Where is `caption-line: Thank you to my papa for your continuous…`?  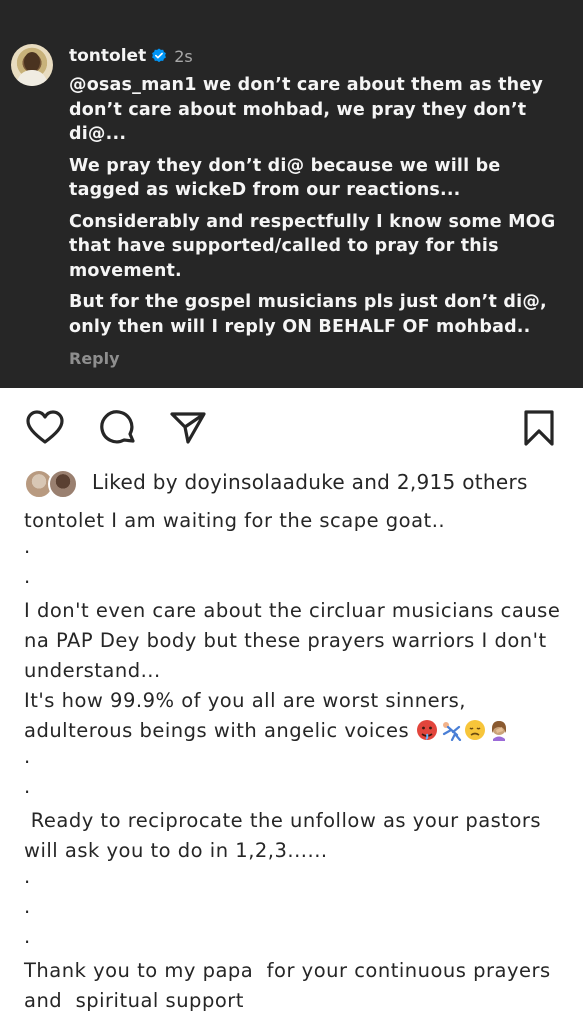 caption-line: Thank you to my papa for your continuous… is located at coordinates (287, 970).